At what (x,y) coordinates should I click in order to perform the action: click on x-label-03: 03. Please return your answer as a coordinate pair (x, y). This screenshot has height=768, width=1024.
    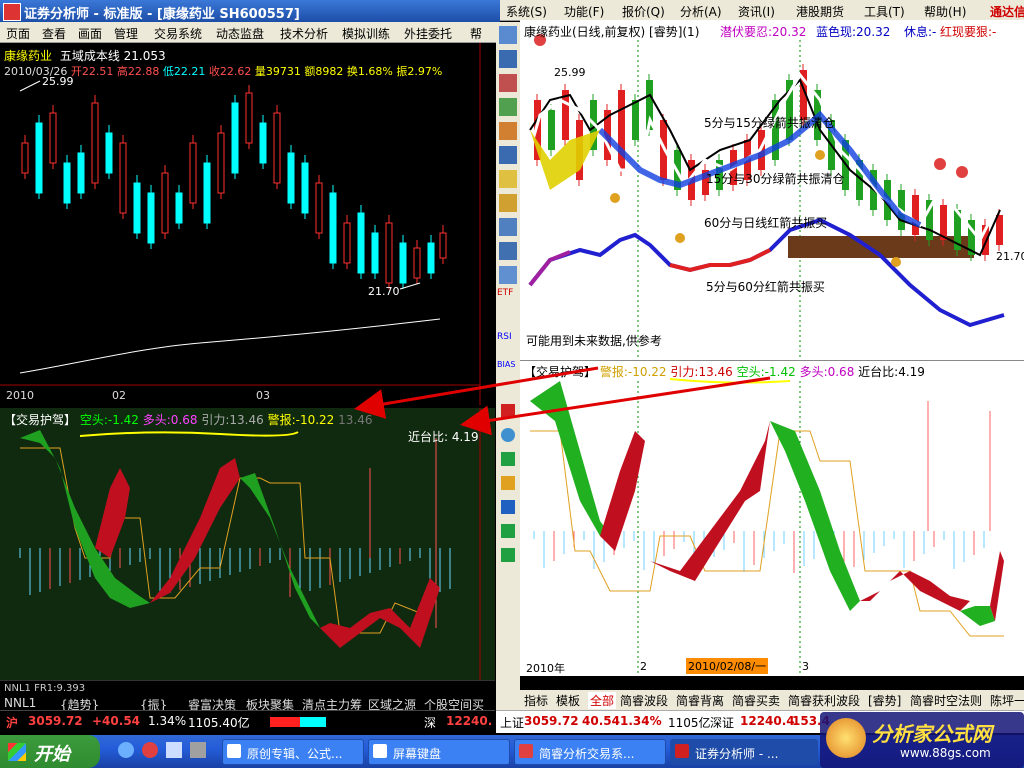
    Looking at the image, I should click on (263, 395).